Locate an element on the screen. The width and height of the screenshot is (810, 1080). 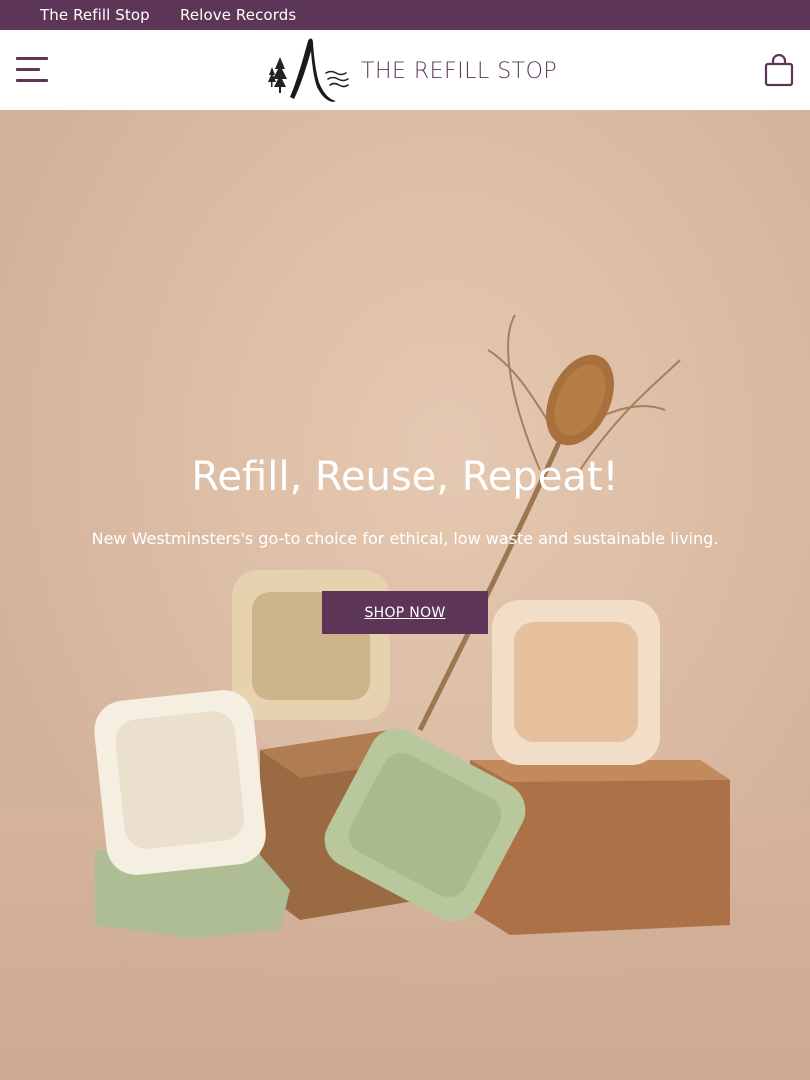
site-header: THE REFILL STOP is located at coordinates (405, 70).